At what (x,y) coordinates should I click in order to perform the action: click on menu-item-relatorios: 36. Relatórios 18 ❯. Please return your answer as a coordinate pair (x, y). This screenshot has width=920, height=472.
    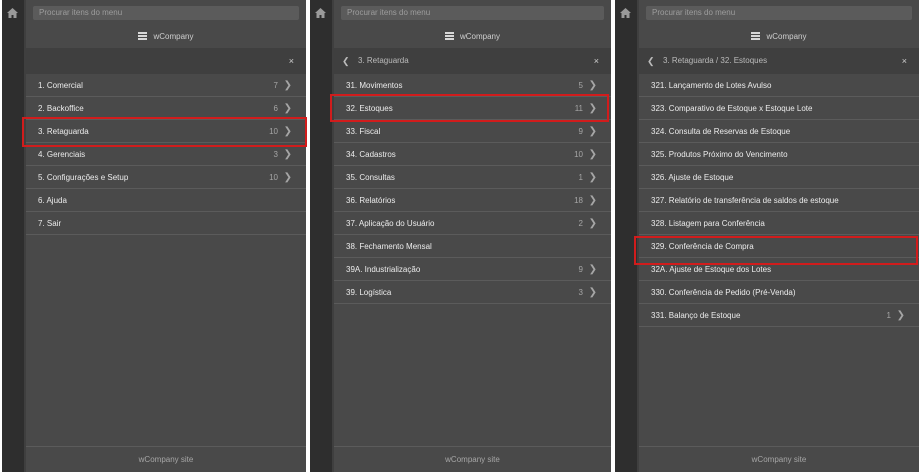
    Looking at the image, I should click on (472, 200).